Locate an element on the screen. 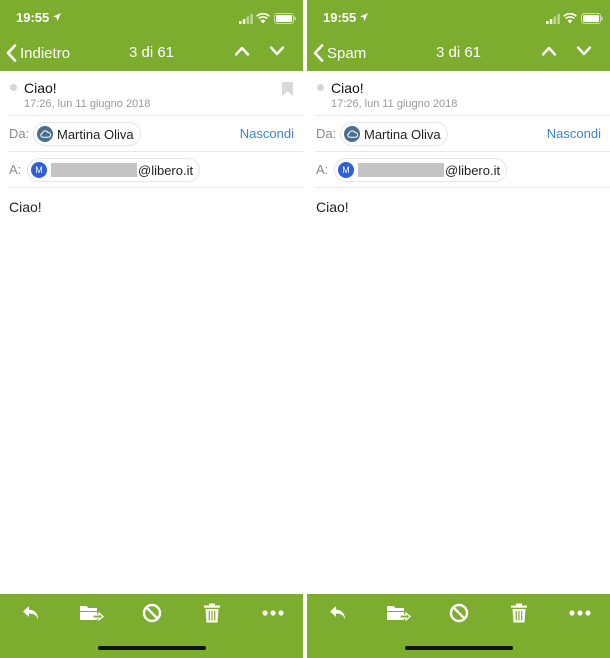  bookmark-icon is located at coordinates (287, 89).